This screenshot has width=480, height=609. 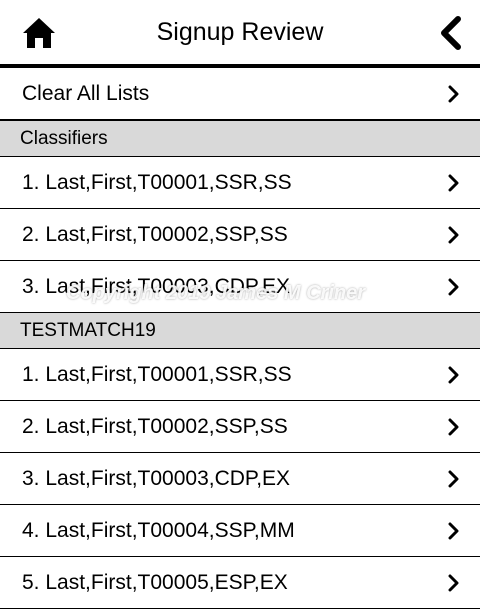 I want to click on row-label: Clear All Lists, so click(x=86, y=93).